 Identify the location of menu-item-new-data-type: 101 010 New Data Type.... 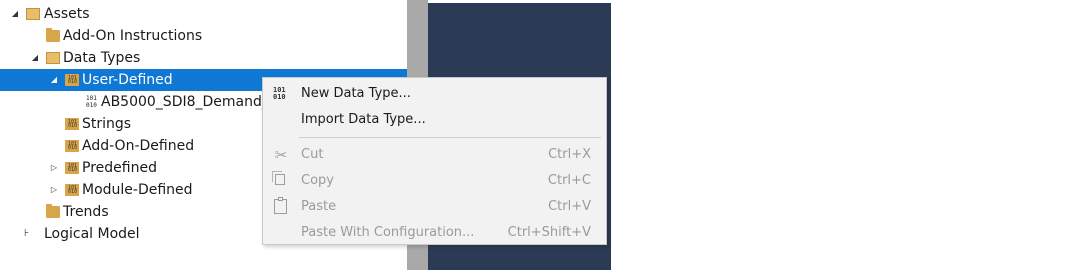
(434, 94).